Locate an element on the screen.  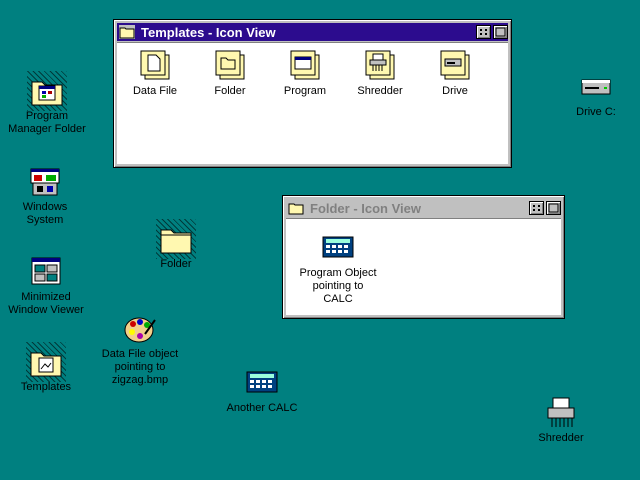
templates-folder-icon is located at coordinates (46, 362).